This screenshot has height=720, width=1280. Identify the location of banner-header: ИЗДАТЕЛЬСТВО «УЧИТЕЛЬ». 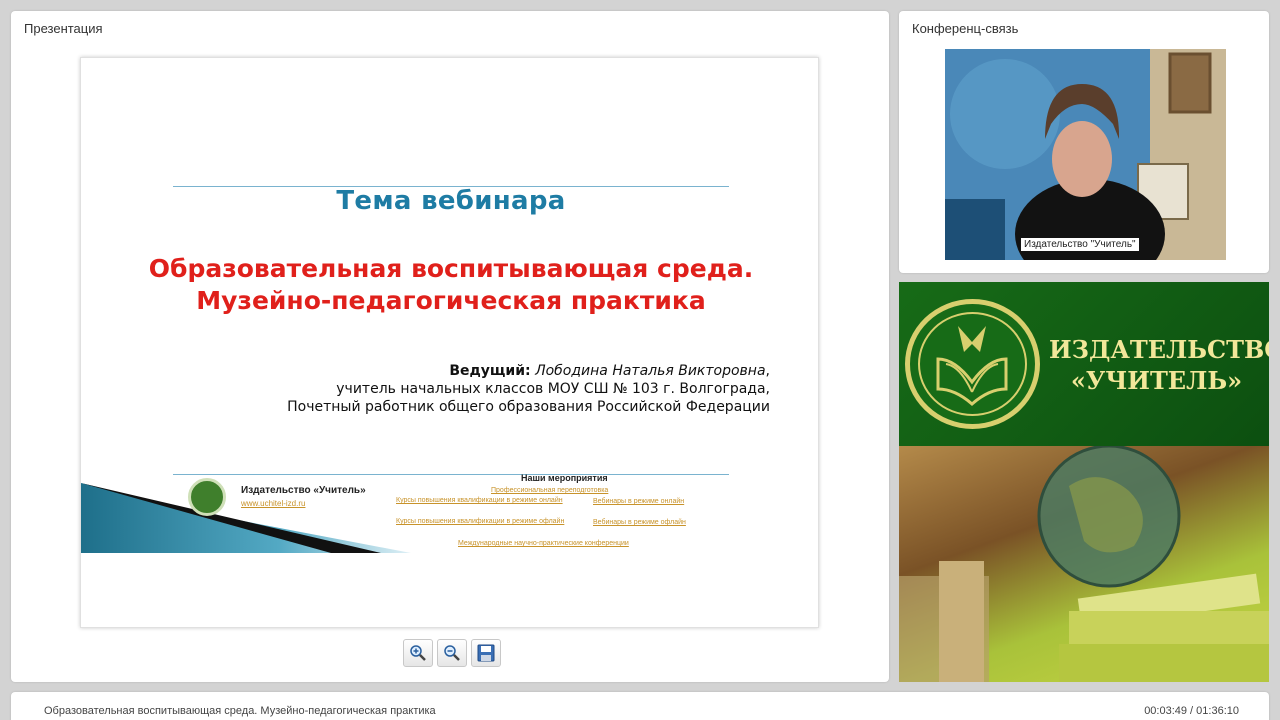
(1084, 364).